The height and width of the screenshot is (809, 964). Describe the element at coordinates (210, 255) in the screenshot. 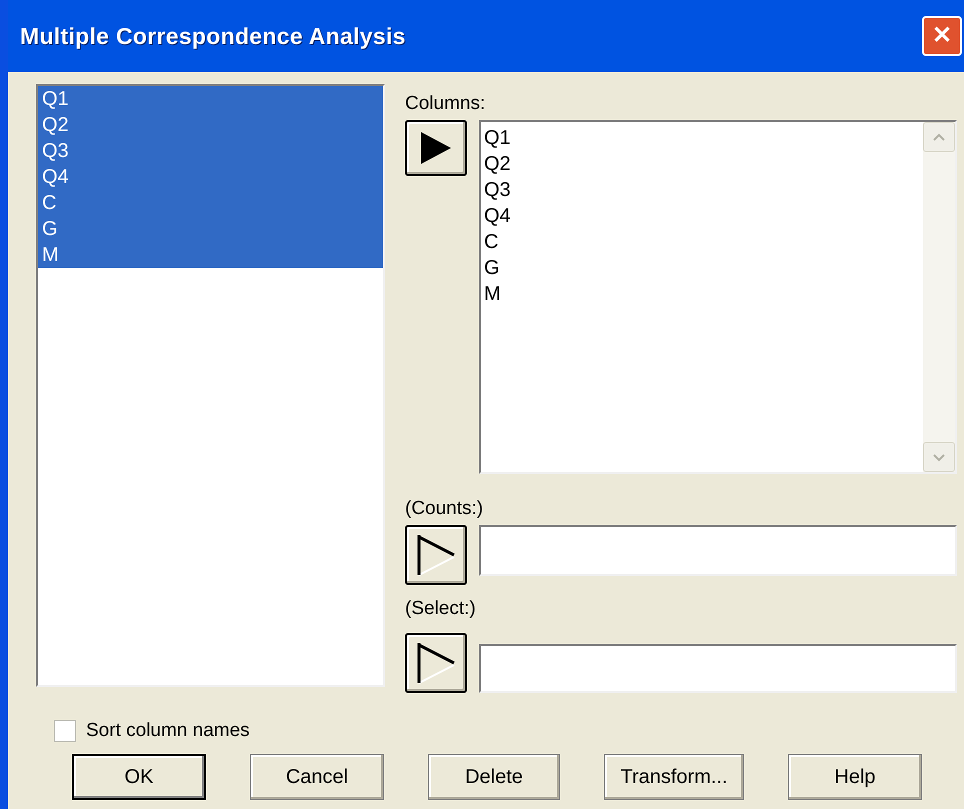

I see `variable-item: M` at that location.